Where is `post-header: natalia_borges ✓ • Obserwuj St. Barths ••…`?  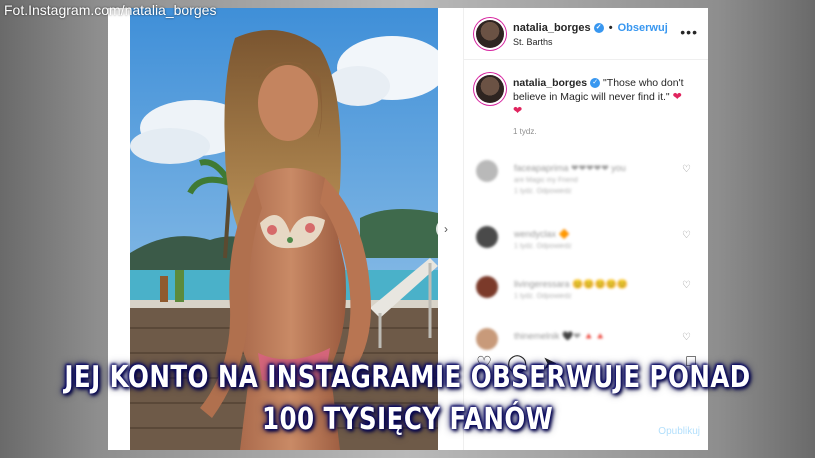 post-header: natalia_borges ✓ • Obserwuj St. Barths ••… is located at coordinates (586, 34).